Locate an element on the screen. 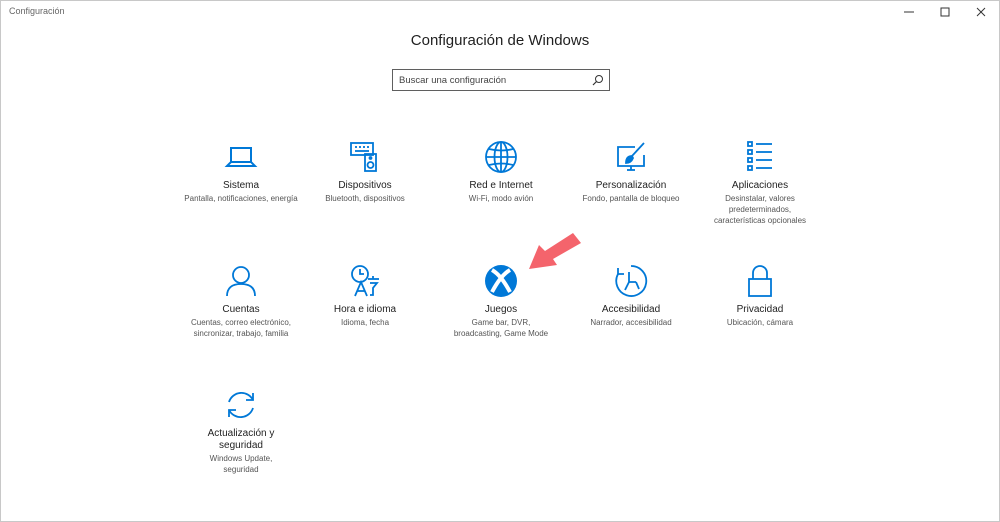 The height and width of the screenshot is (522, 1000). tile-accesibilidad-desc: Narrador, accesibilidad is located at coordinates (631, 322).